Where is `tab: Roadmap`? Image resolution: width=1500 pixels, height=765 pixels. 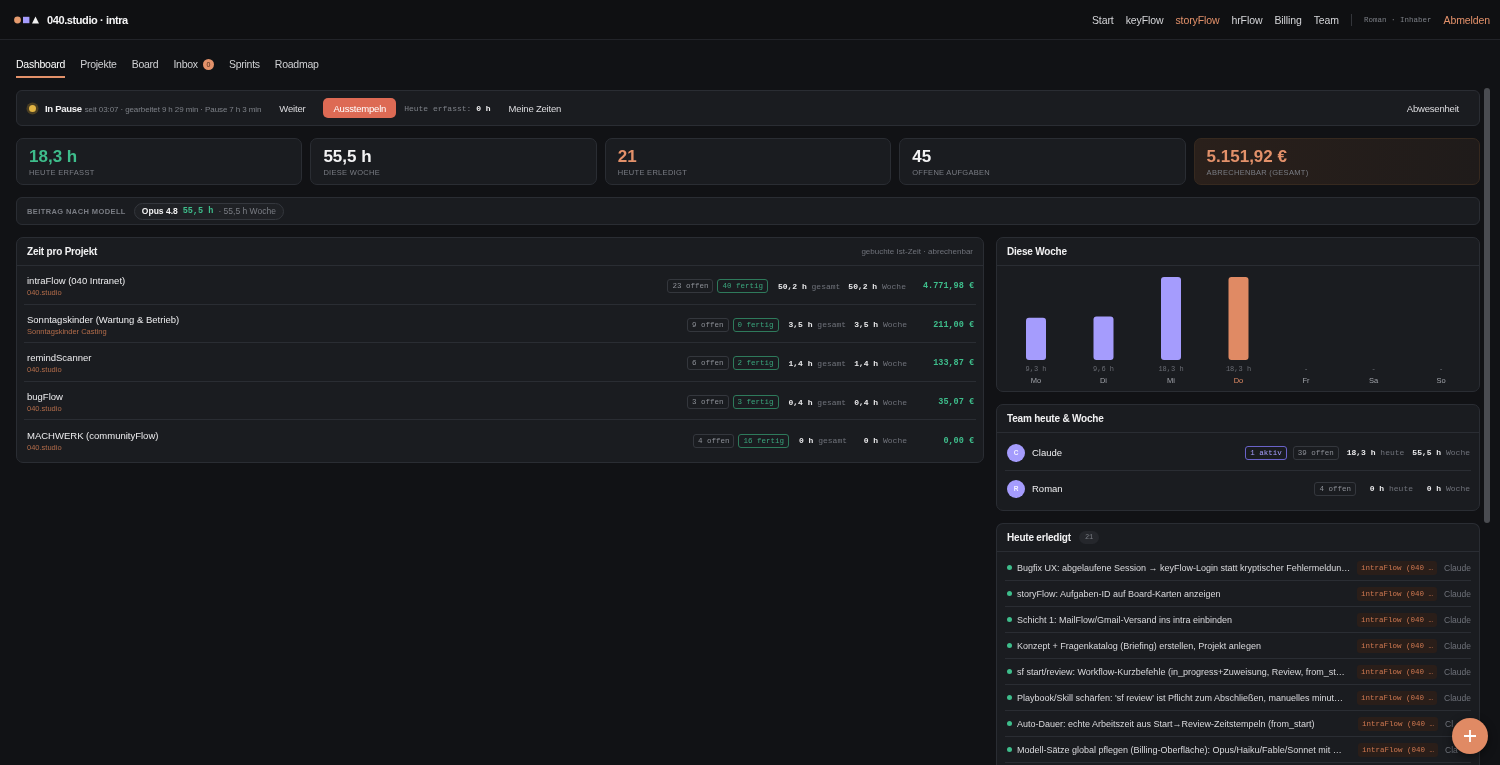
tab: Roadmap is located at coordinates (296, 67).